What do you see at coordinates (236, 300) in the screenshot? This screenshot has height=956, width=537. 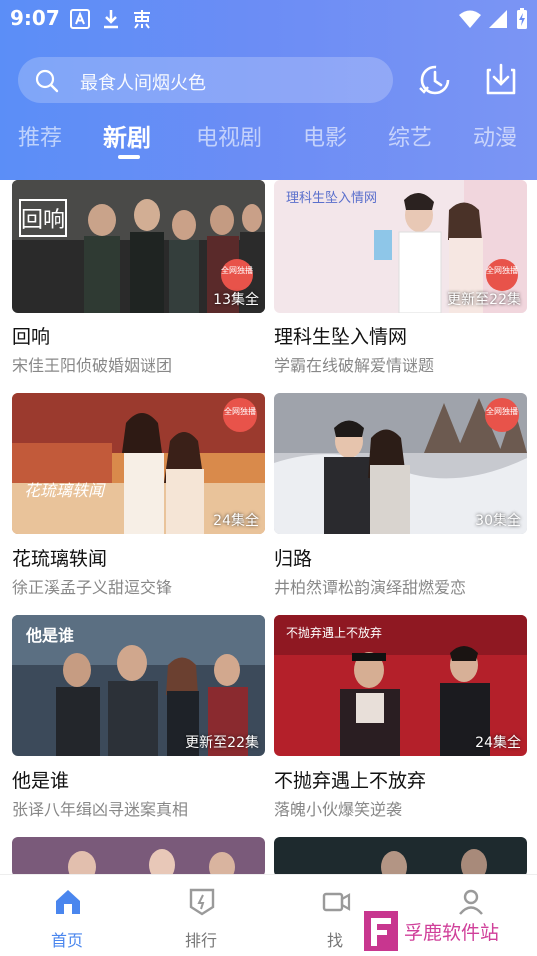 I see `episode-count: 13集全` at bounding box center [236, 300].